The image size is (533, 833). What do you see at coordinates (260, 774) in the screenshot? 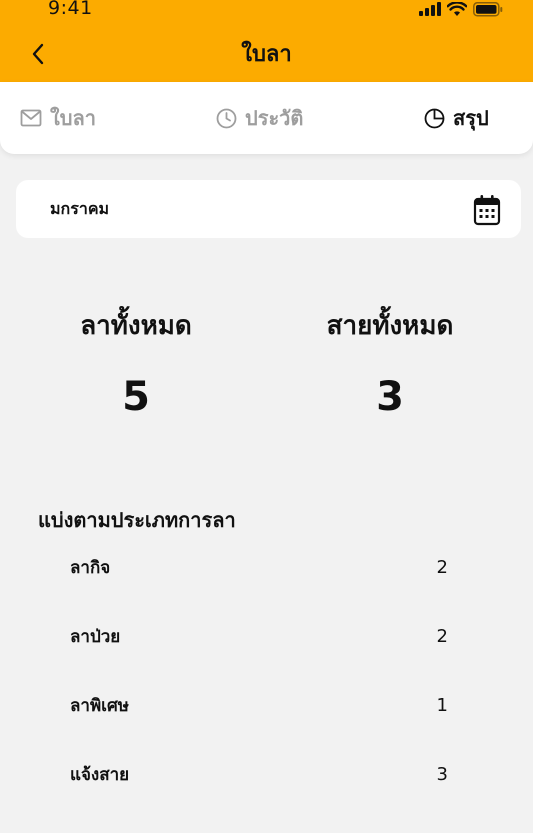
I see `list-item: แจ้งสาย 3` at bounding box center [260, 774].